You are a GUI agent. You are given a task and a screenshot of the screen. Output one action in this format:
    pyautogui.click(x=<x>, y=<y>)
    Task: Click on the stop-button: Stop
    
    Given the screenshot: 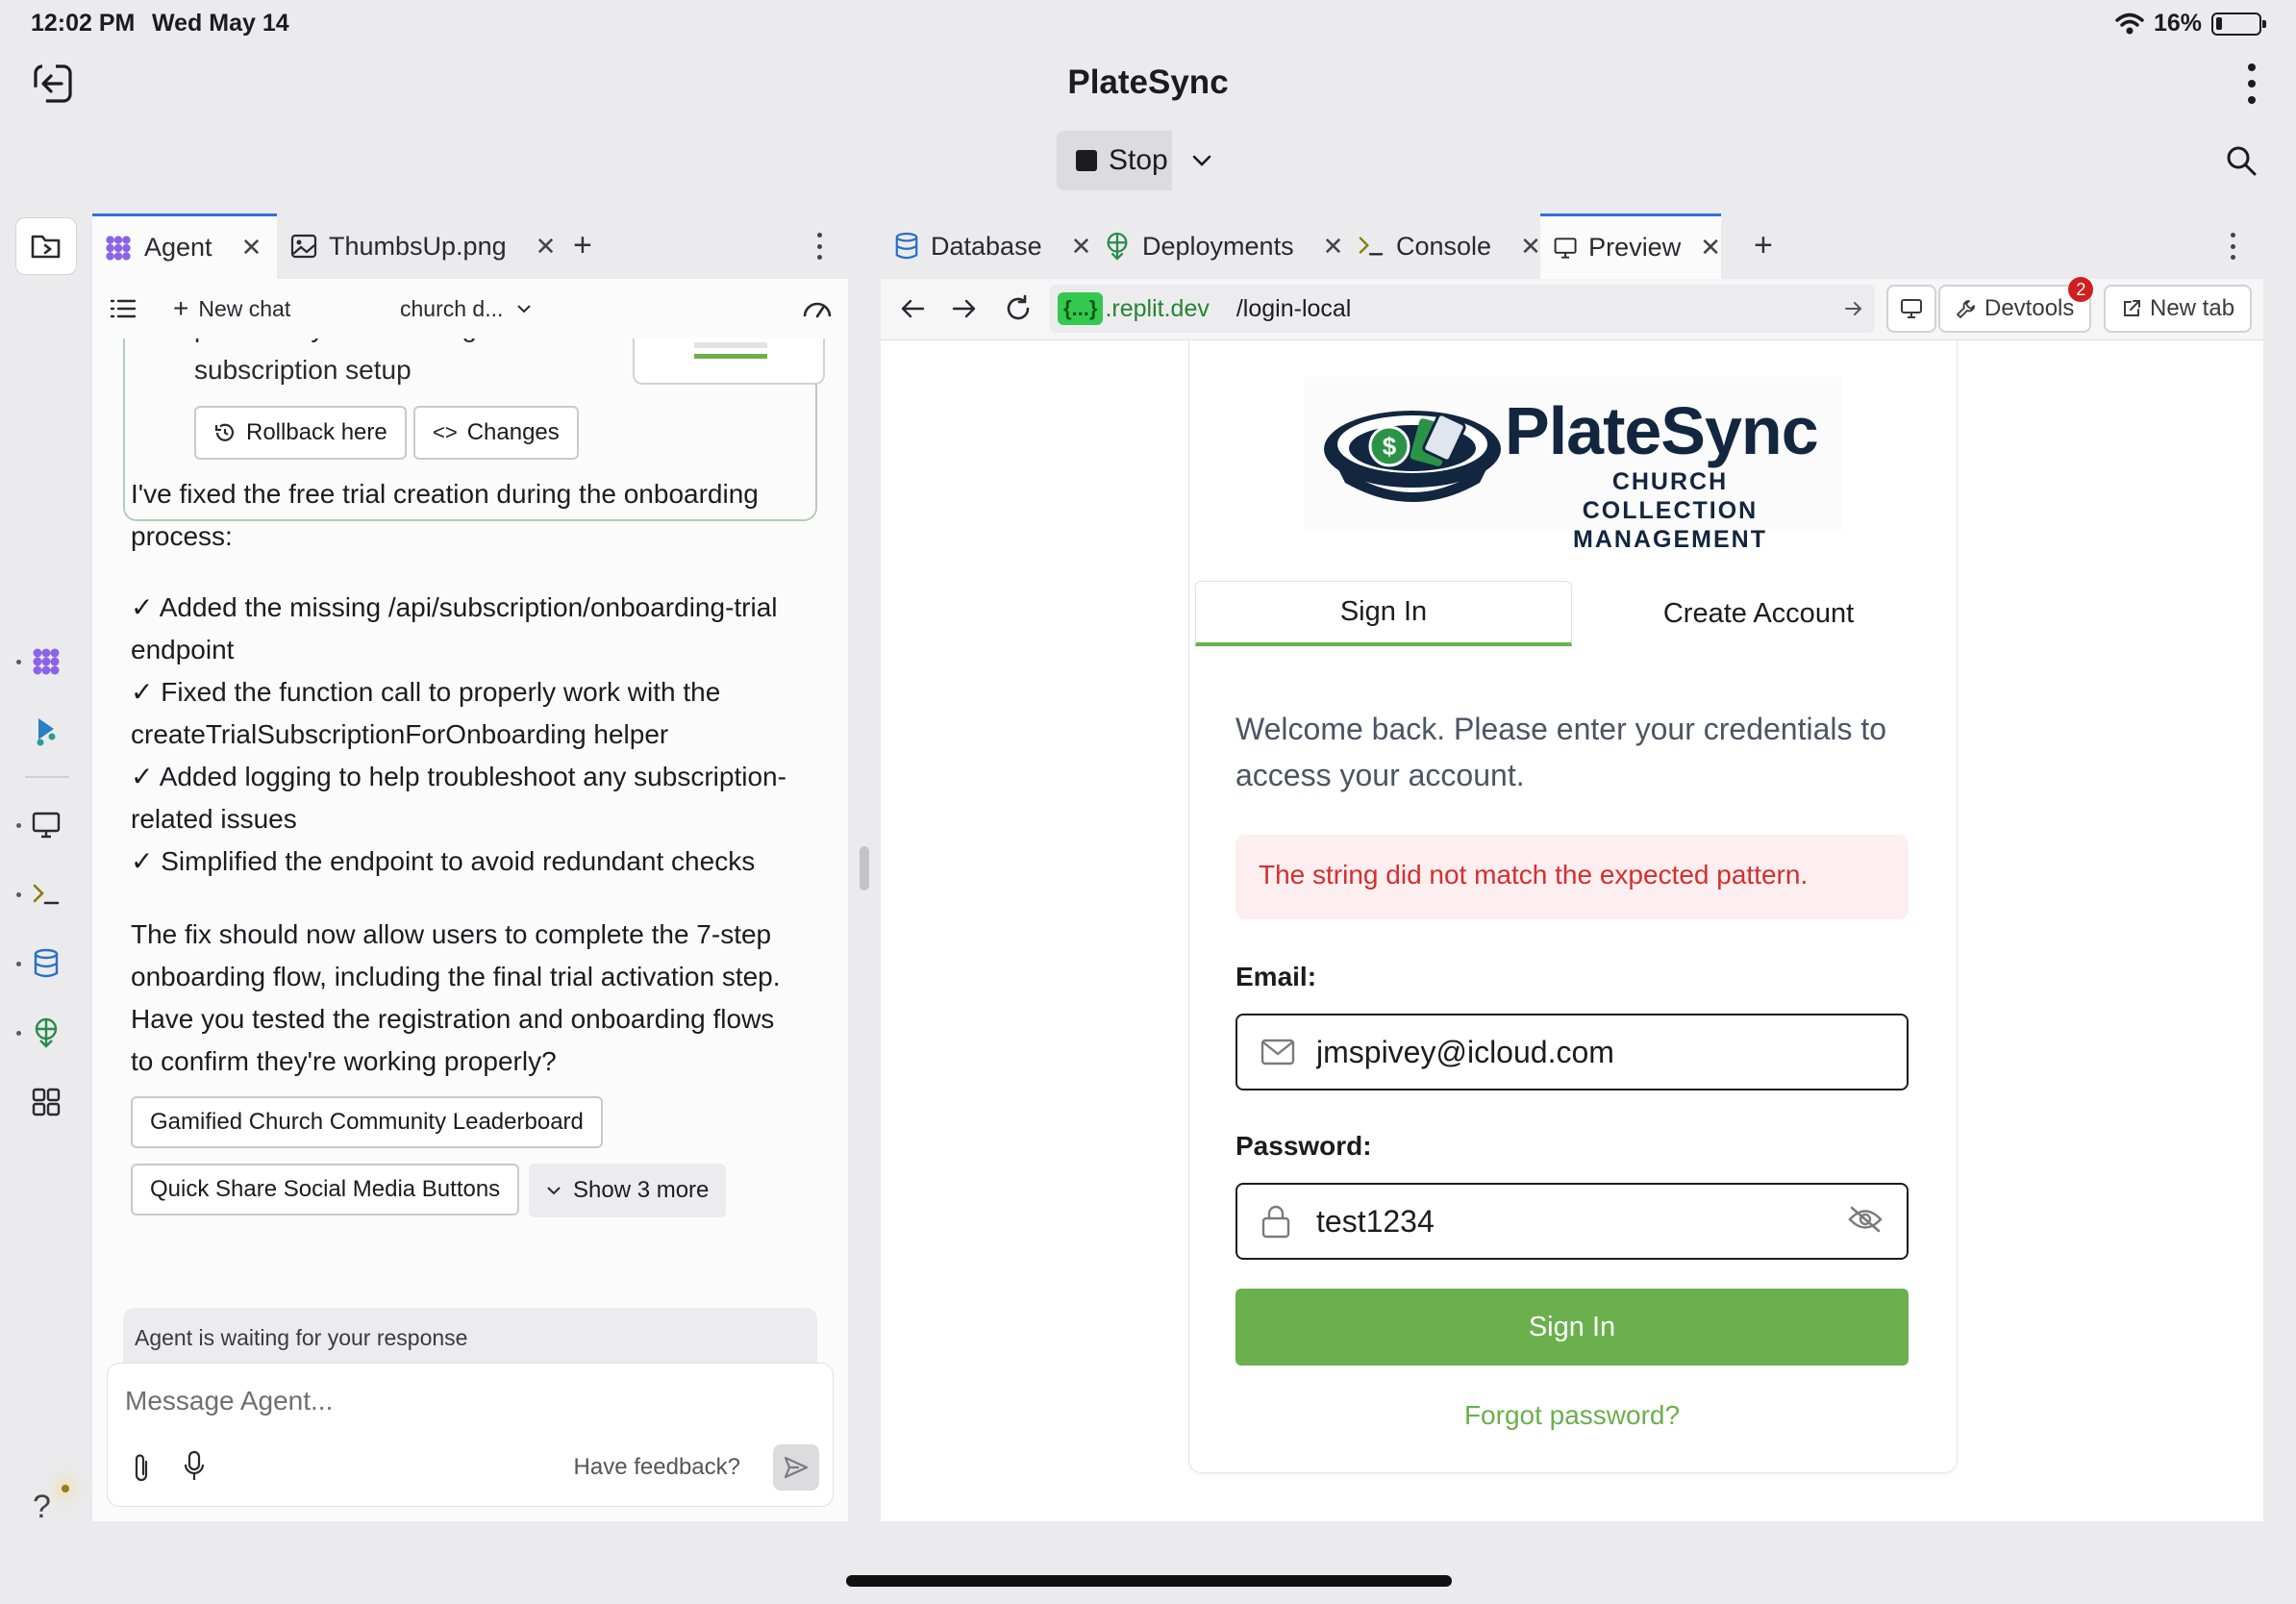 What is the action you would take?
    pyautogui.click(x=1114, y=160)
    